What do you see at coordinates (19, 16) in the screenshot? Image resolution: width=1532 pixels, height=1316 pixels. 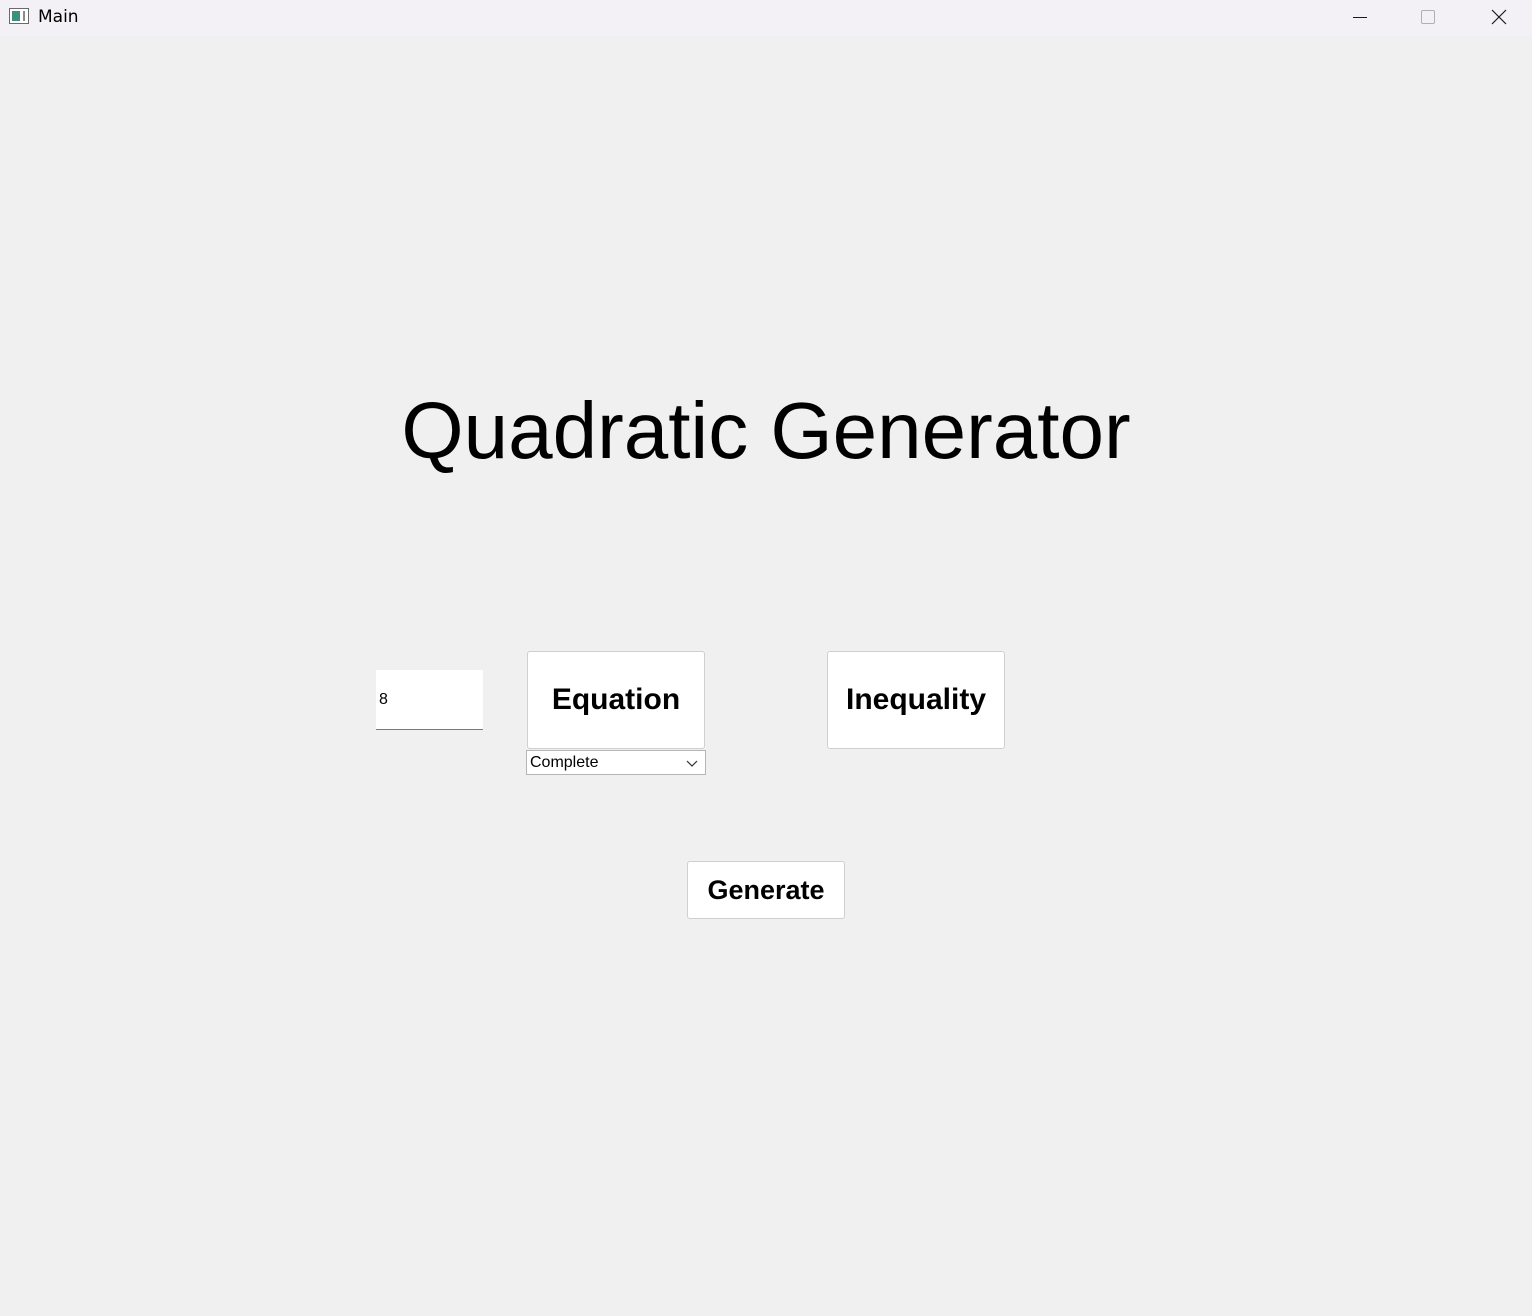 I see `app-window-icon` at bounding box center [19, 16].